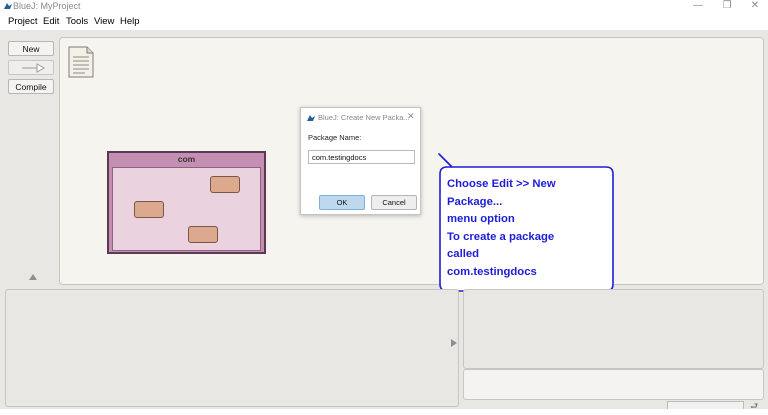 The width and height of the screenshot is (768, 415). Describe the element at coordinates (492, 271) in the screenshot. I see `callout-line: com.testingdocs` at that location.